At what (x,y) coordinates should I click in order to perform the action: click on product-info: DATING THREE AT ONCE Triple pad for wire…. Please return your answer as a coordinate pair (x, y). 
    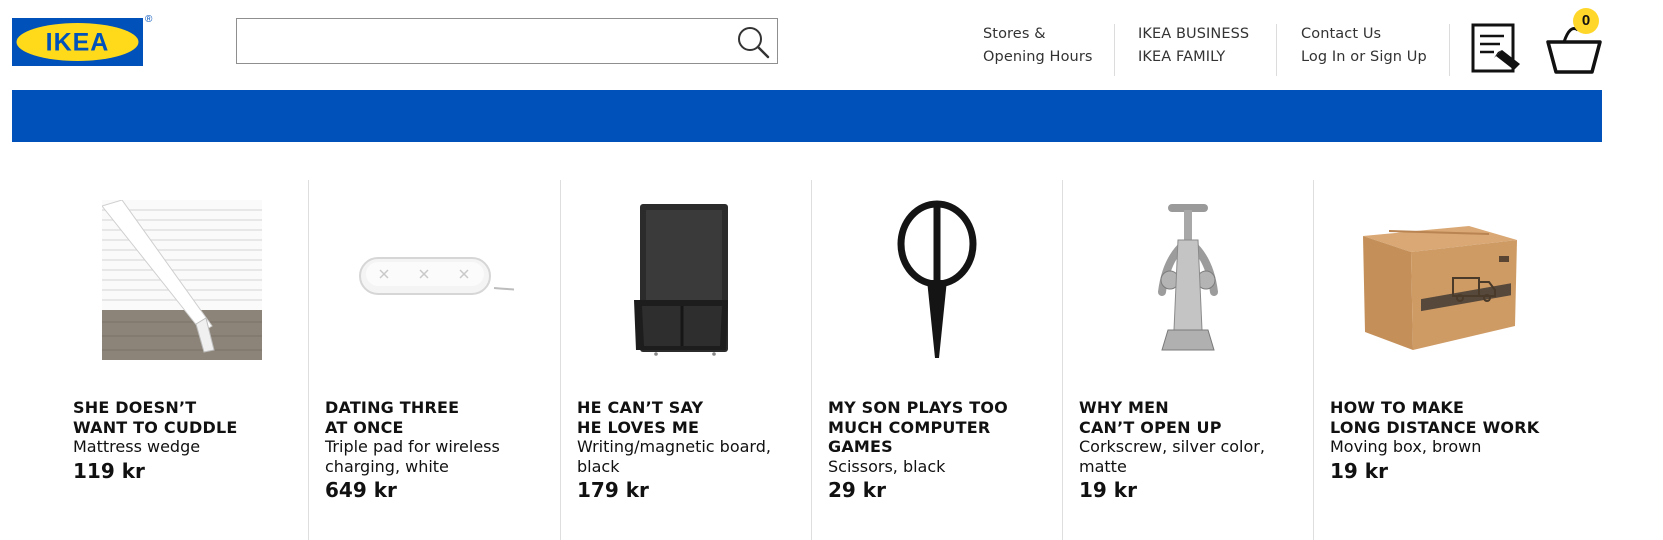
    Looking at the image, I should click on (441, 450).